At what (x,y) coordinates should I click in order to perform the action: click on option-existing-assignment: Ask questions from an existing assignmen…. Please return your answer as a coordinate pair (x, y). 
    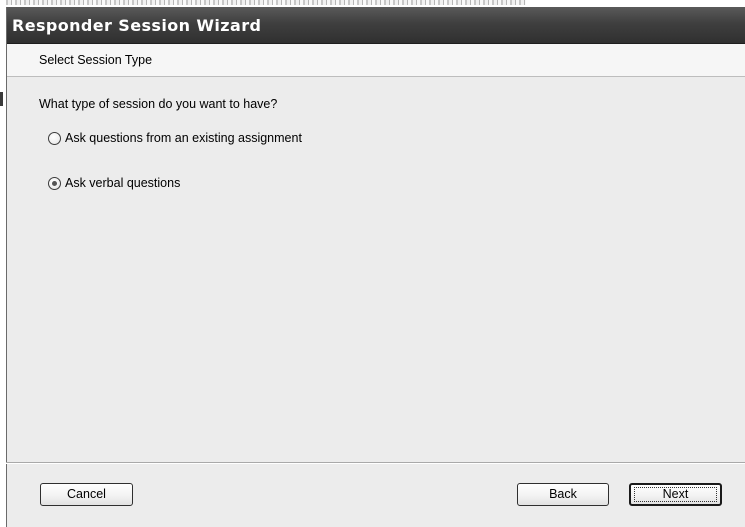
    Looking at the image, I should click on (175, 138).